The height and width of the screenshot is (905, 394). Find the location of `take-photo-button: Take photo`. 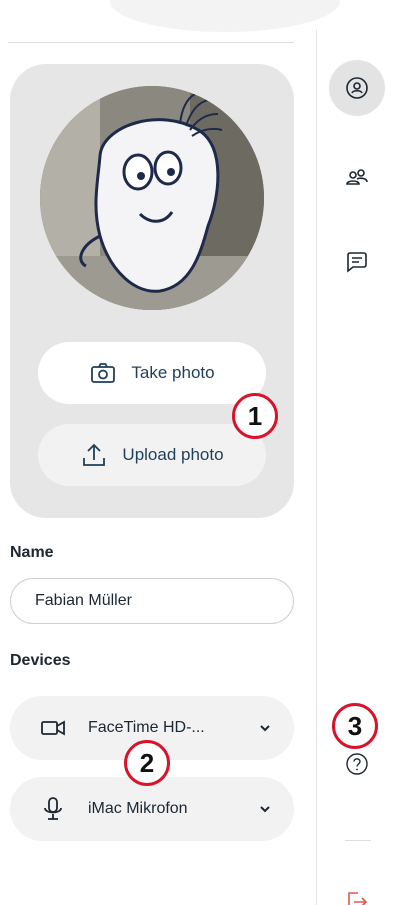

take-photo-button: Take photo is located at coordinates (152, 373).